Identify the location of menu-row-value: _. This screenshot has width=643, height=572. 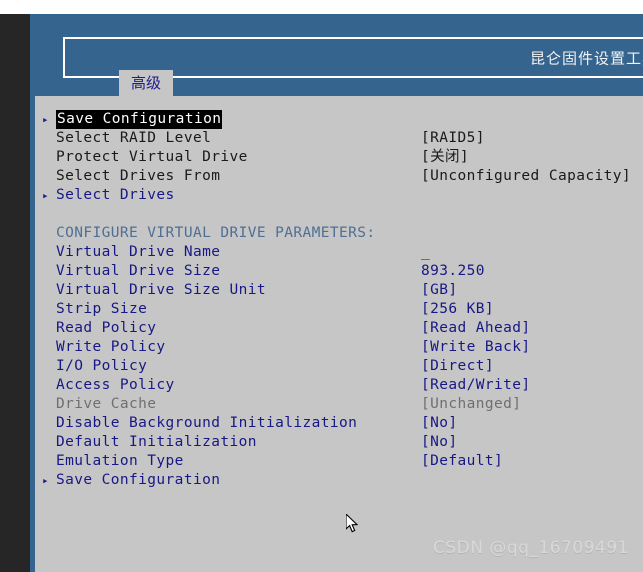
(425, 252).